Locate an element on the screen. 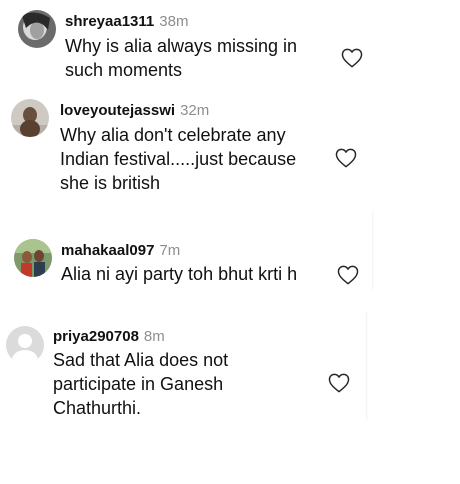  comment-meta: shreyaa1311 38m is located at coordinates (126, 22).